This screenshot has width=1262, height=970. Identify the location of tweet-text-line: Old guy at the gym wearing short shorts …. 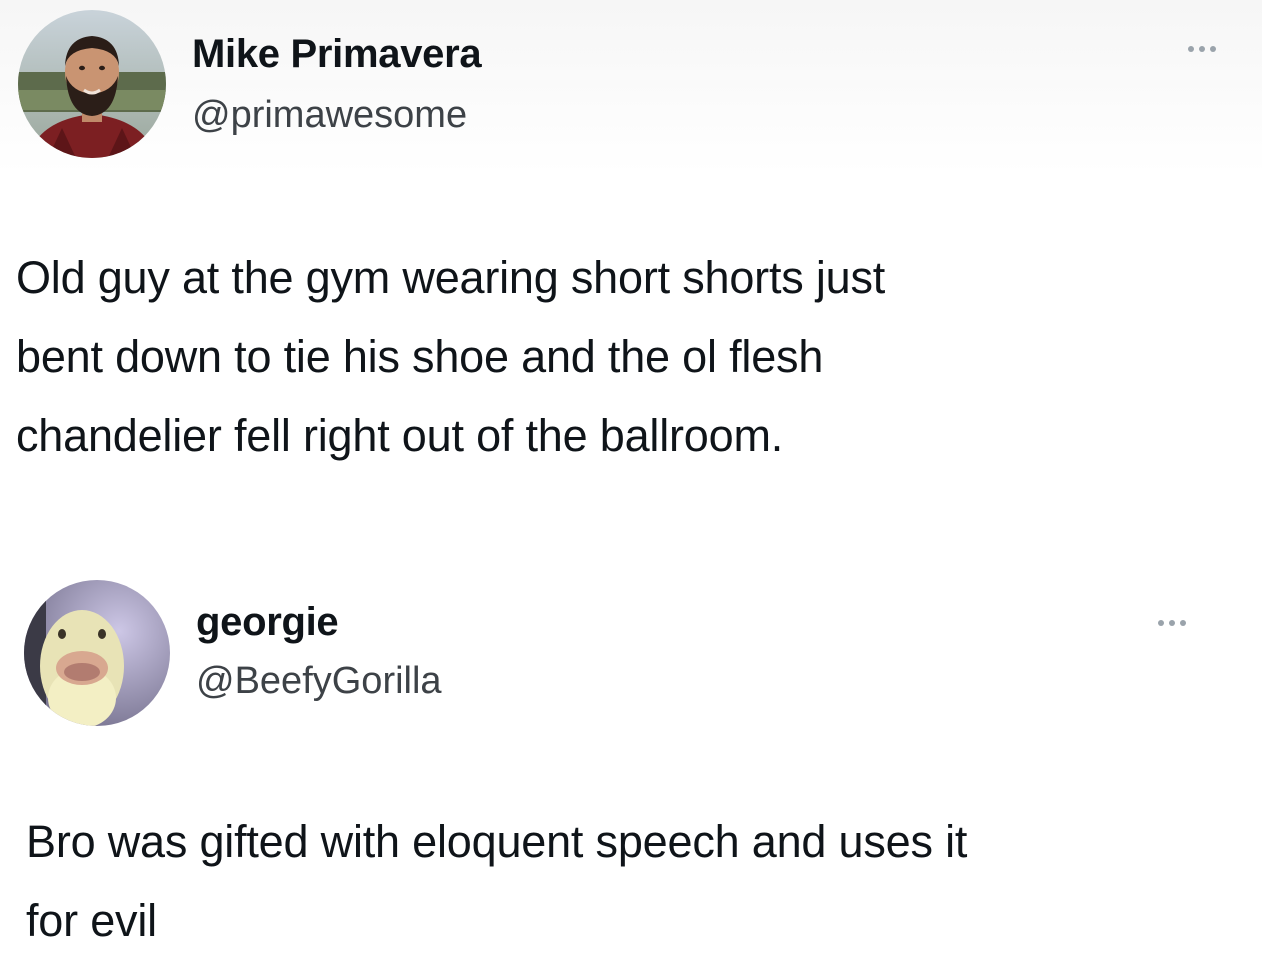
(451, 277).